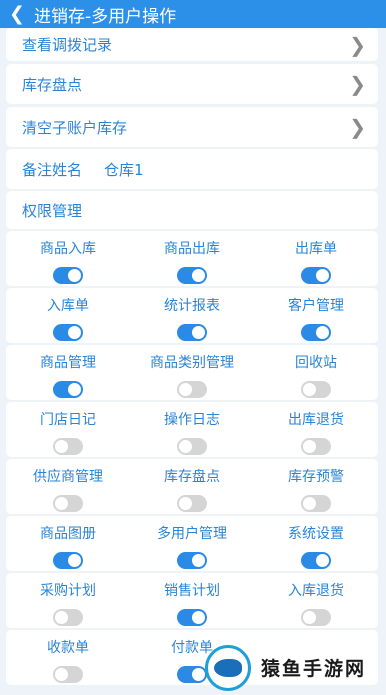 Image resolution: width=386 pixels, height=695 pixels. What do you see at coordinates (52, 169) in the screenshot?
I see `note-name-label: 备注姓名` at bounding box center [52, 169].